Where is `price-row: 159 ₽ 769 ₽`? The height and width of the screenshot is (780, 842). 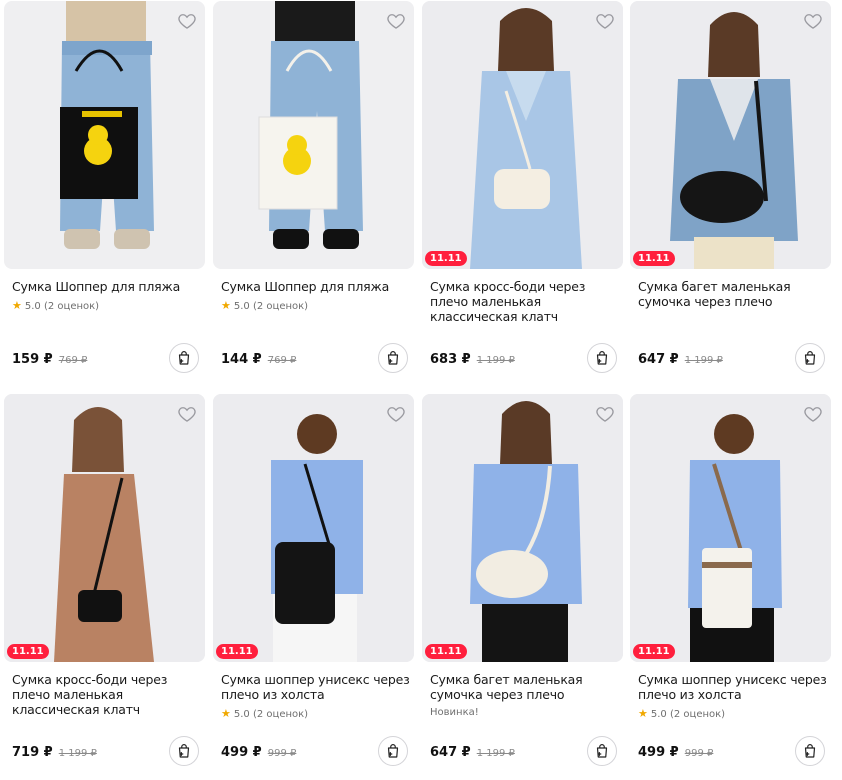 price-row: 159 ₽ 769 ₽ is located at coordinates (49, 357).